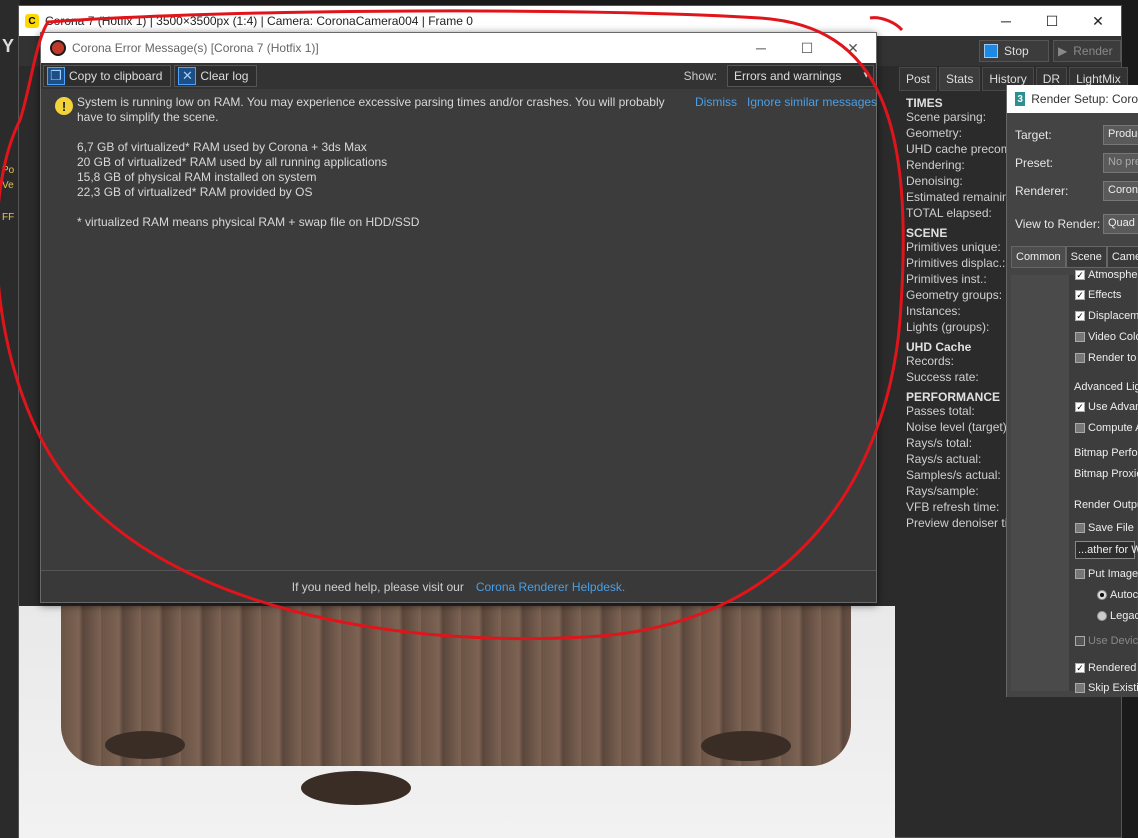 The width and height of the screenshot is (1138, 838). I want to click on save-file-checkbox: Save File, so click(1104, 528).